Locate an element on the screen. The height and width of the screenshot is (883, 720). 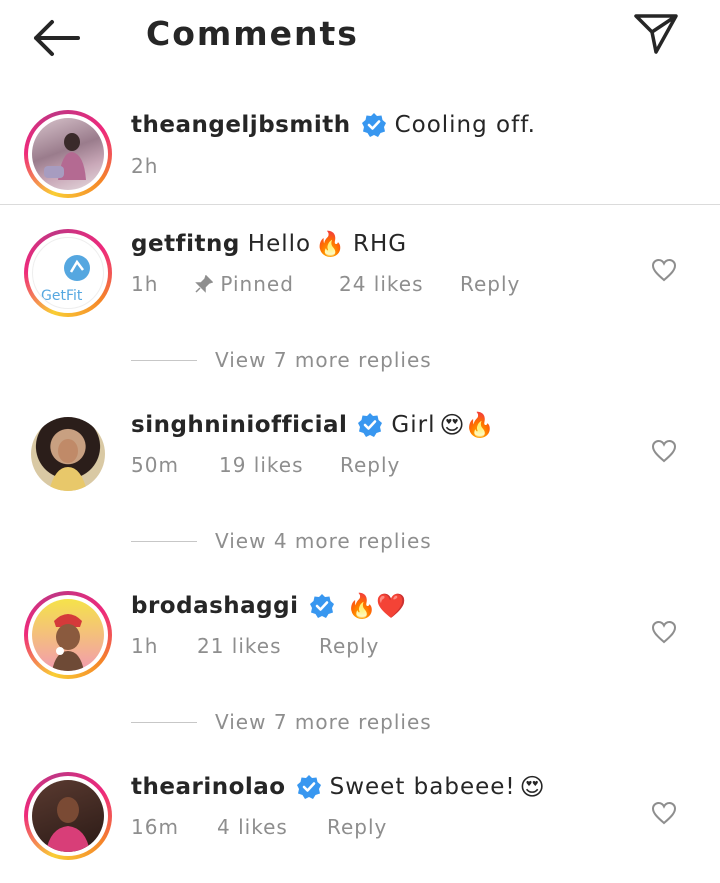
post-caption: theangeljbsmith Cooling off. 2h is located at coordinates (360, 154).